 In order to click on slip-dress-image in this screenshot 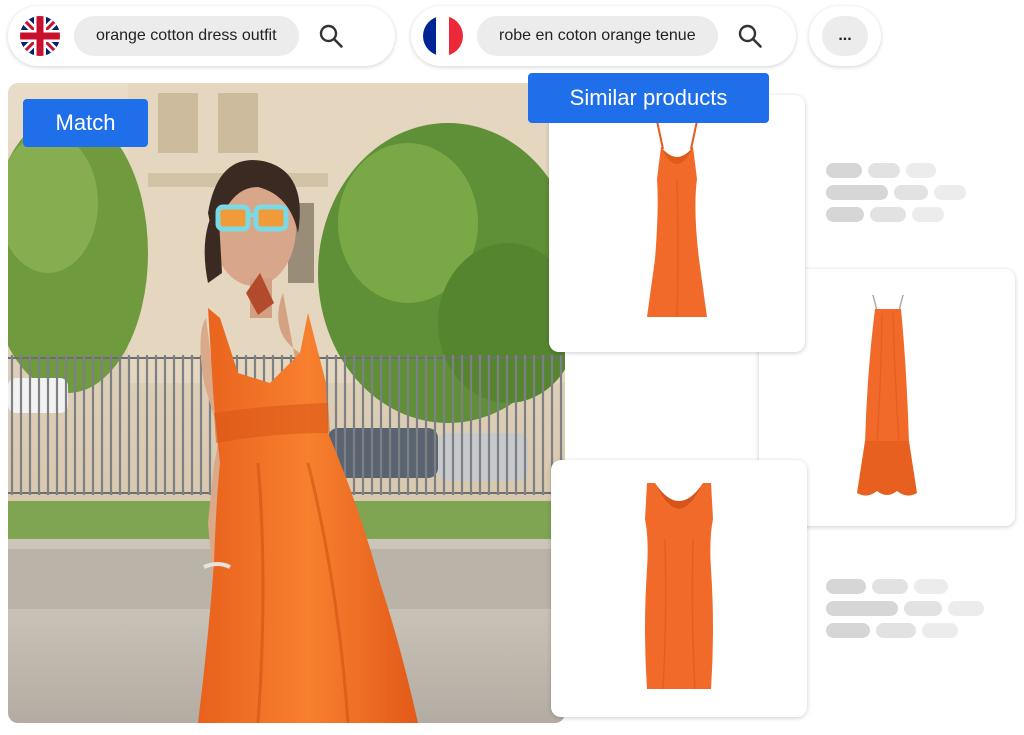, I will do `click(677, 218)`.